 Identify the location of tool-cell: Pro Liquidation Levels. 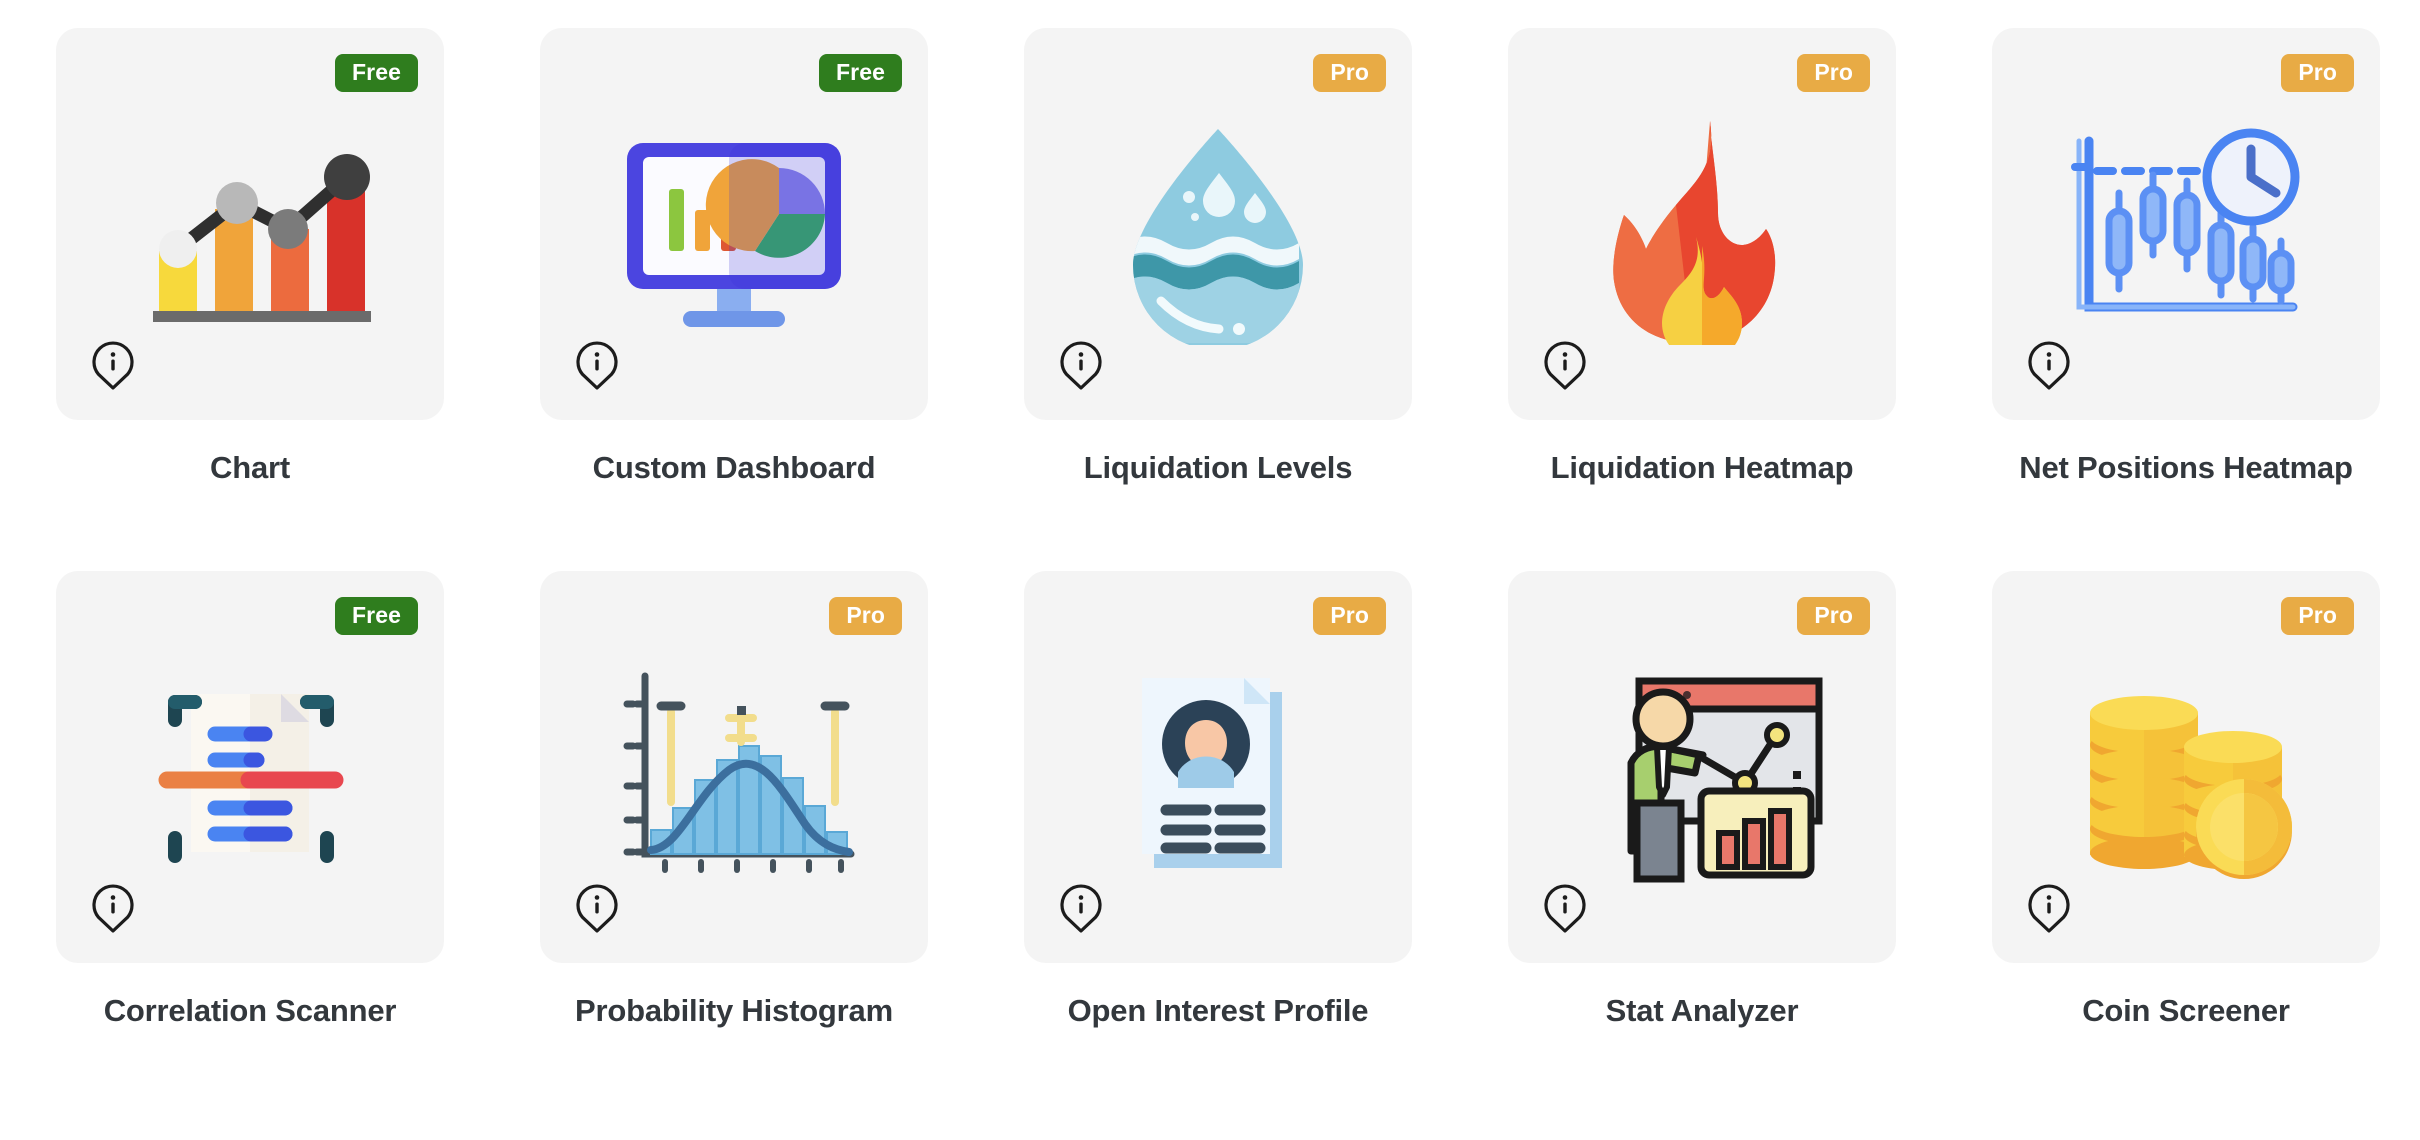
(1218, 257).